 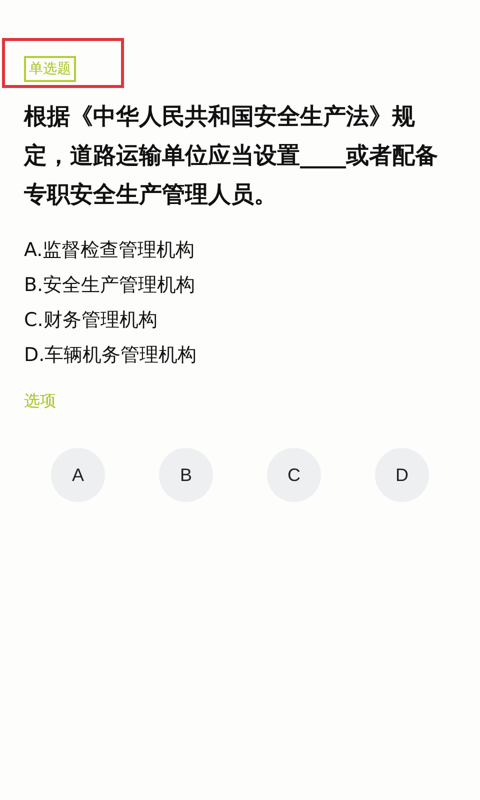 I want to click on option-text: B.安全生产管理机构, so click(x=110, y=285).